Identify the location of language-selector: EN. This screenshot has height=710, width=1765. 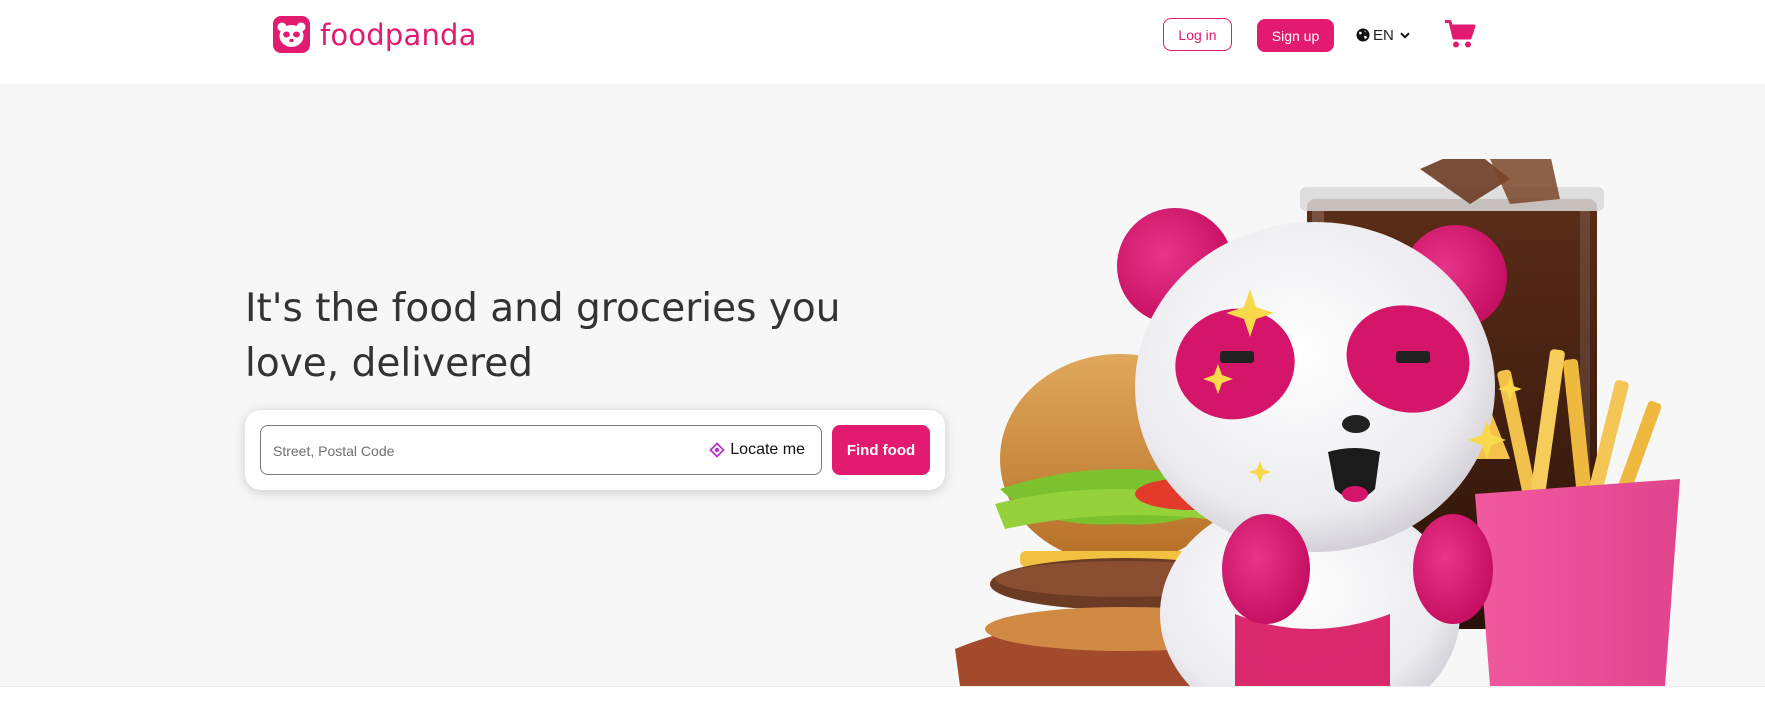
(1383, 35).